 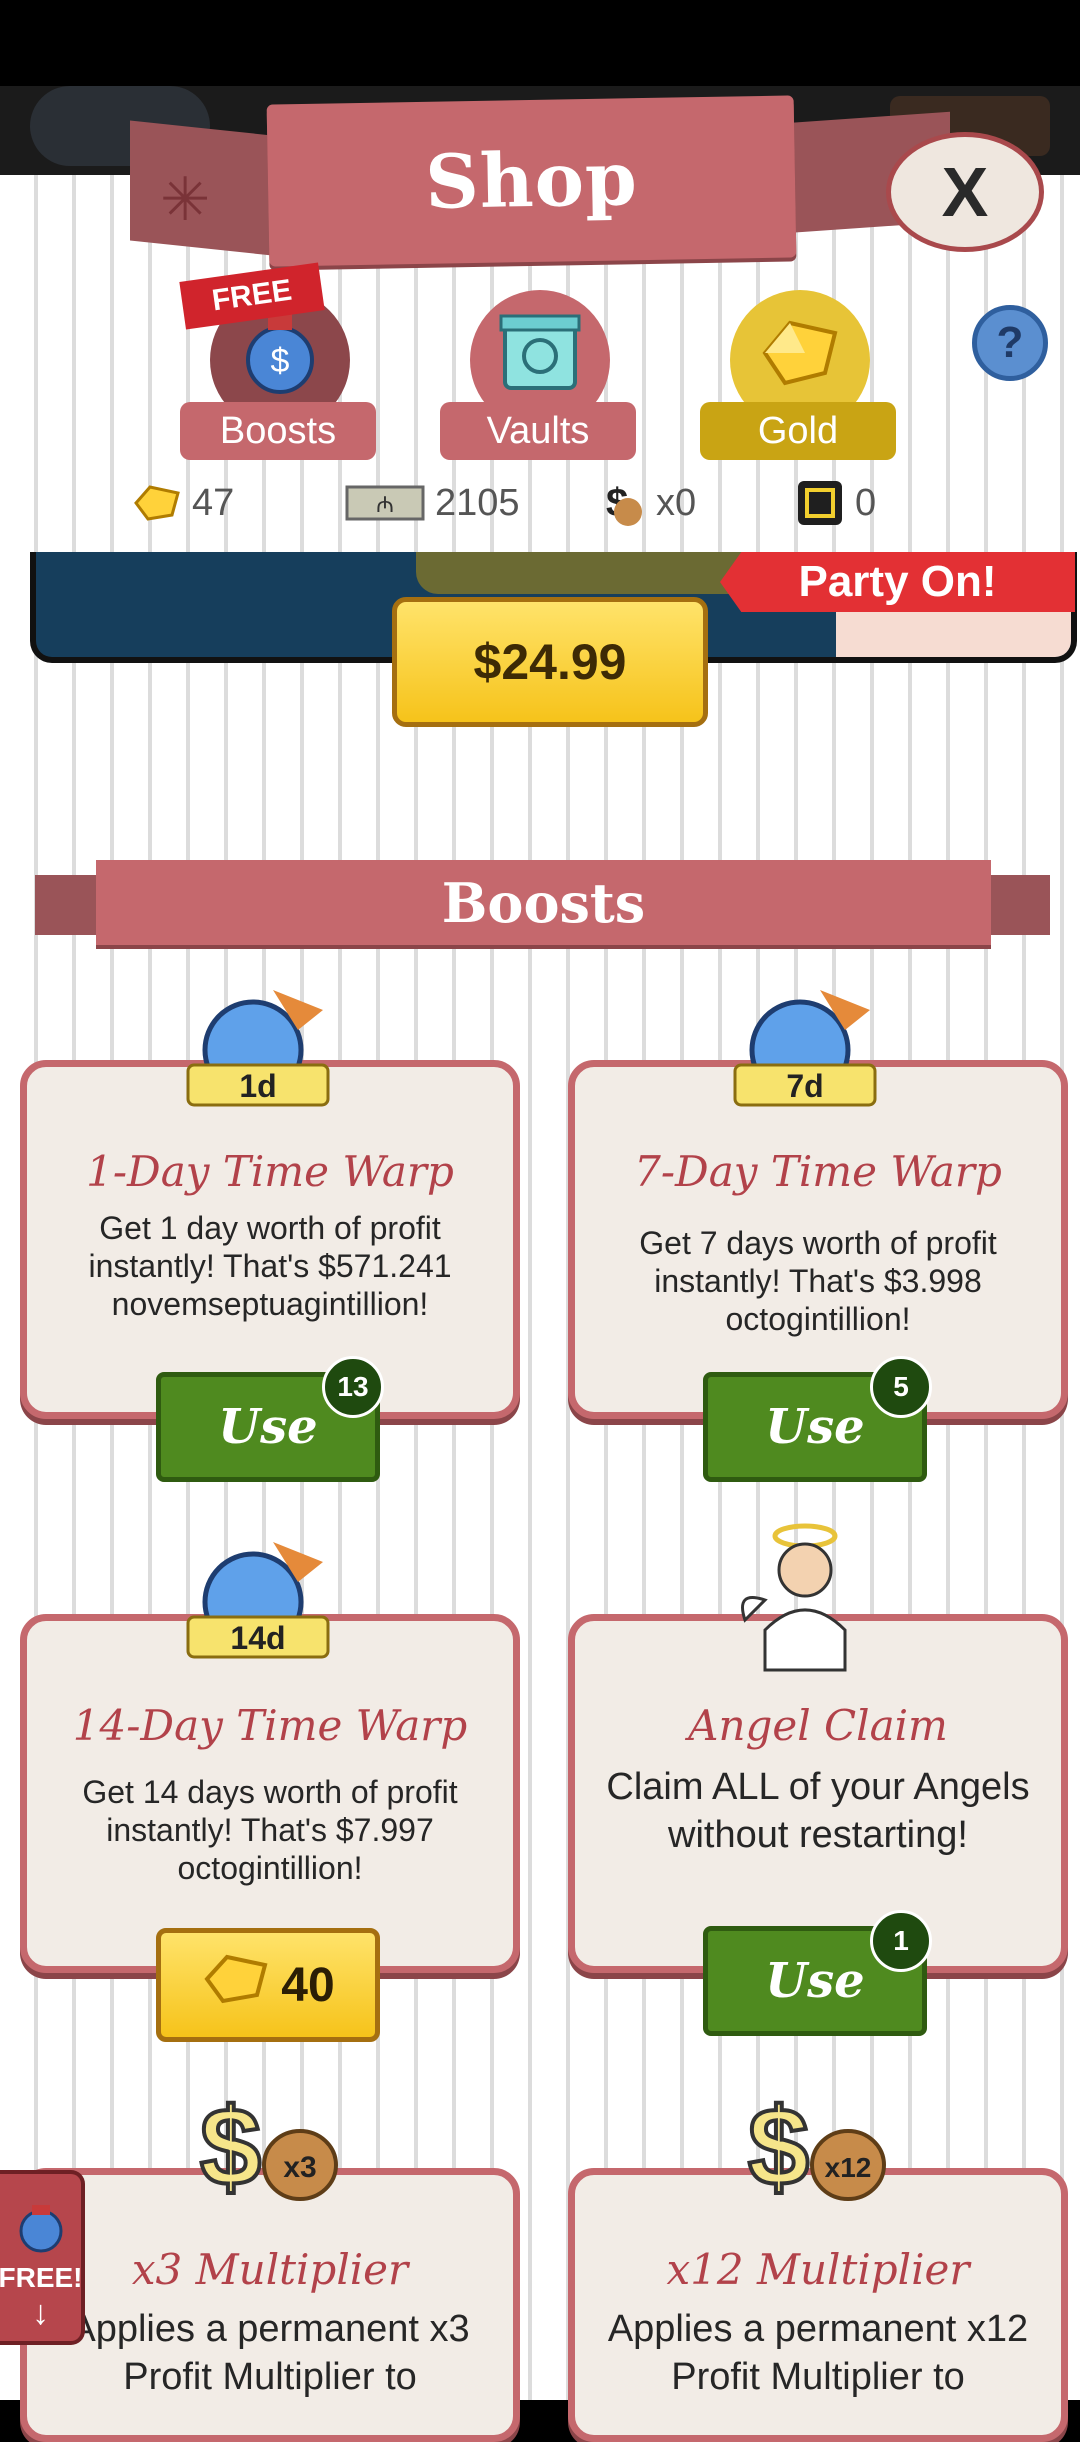 I want to click on svg-text: 14d, so click(x=257, y=1638).